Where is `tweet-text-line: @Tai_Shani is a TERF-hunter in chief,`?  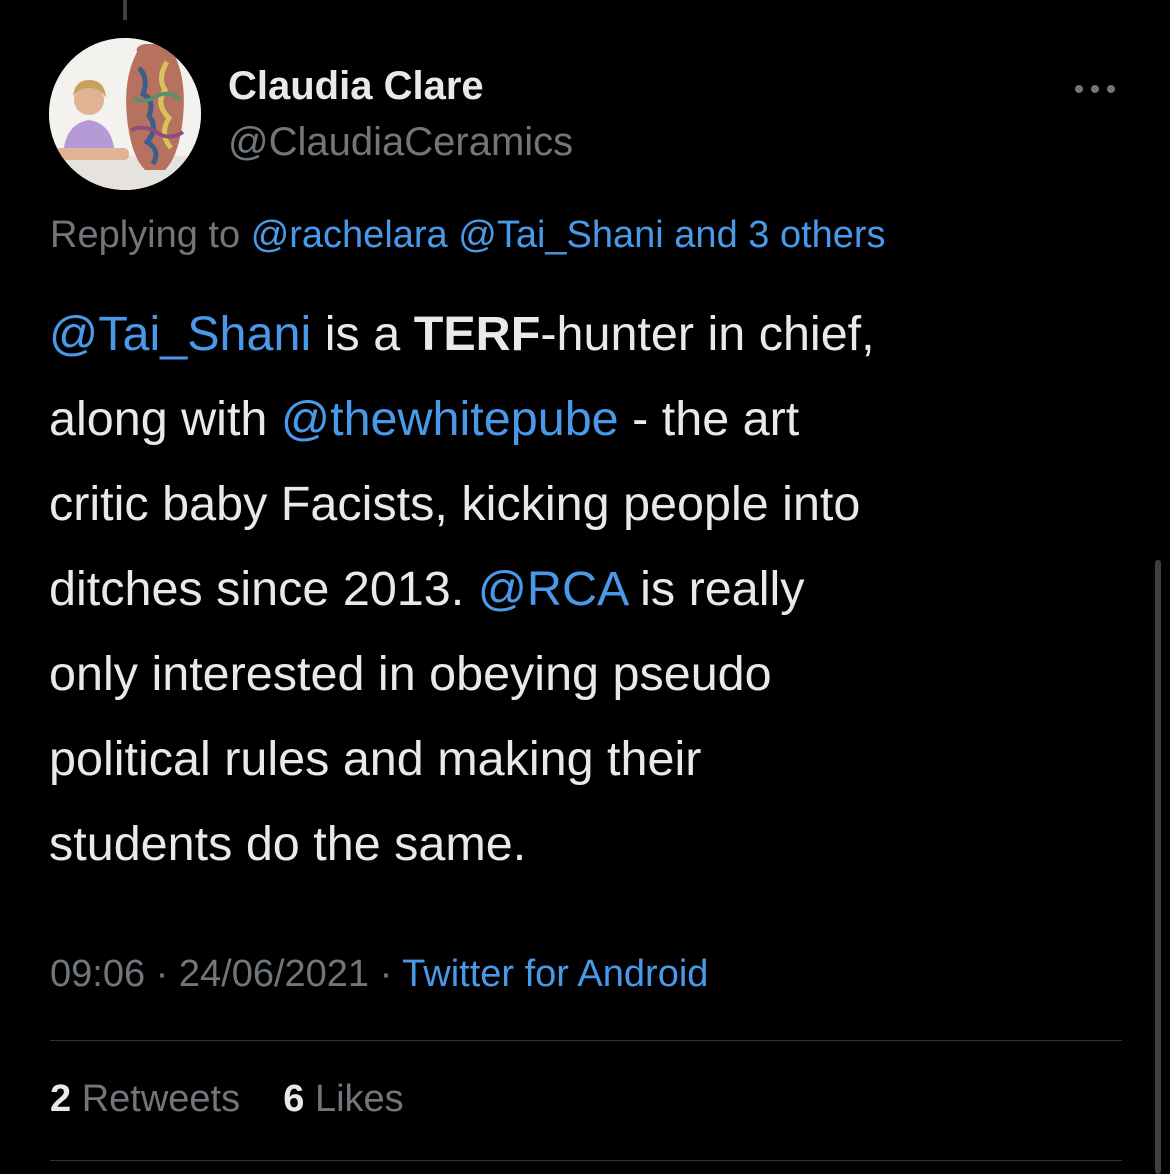 tweet-text-line: @Tai_Shani is a TERF-hunter in chief, is located at coordinates (594, 334).